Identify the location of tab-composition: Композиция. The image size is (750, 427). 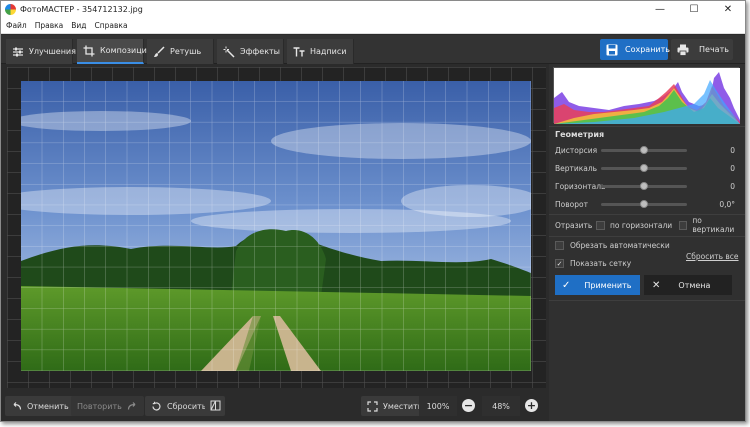
(114, 51).